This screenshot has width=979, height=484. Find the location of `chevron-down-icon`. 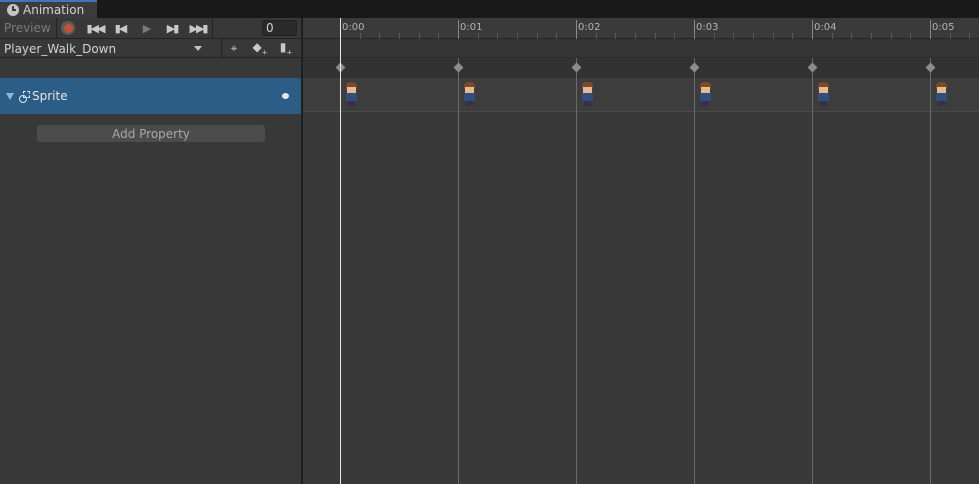

chevron-down-icon is located at coordinates (198, 48).